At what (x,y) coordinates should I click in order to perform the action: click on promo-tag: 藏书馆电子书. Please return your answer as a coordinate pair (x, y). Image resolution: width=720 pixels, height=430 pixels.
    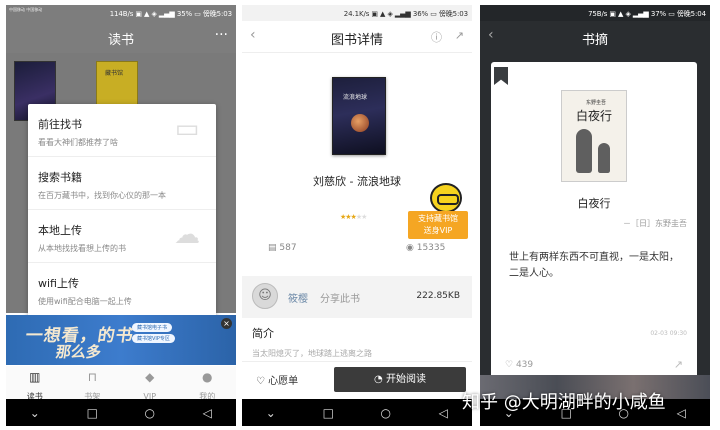
    Looking at the image, I should click on (152, 327).